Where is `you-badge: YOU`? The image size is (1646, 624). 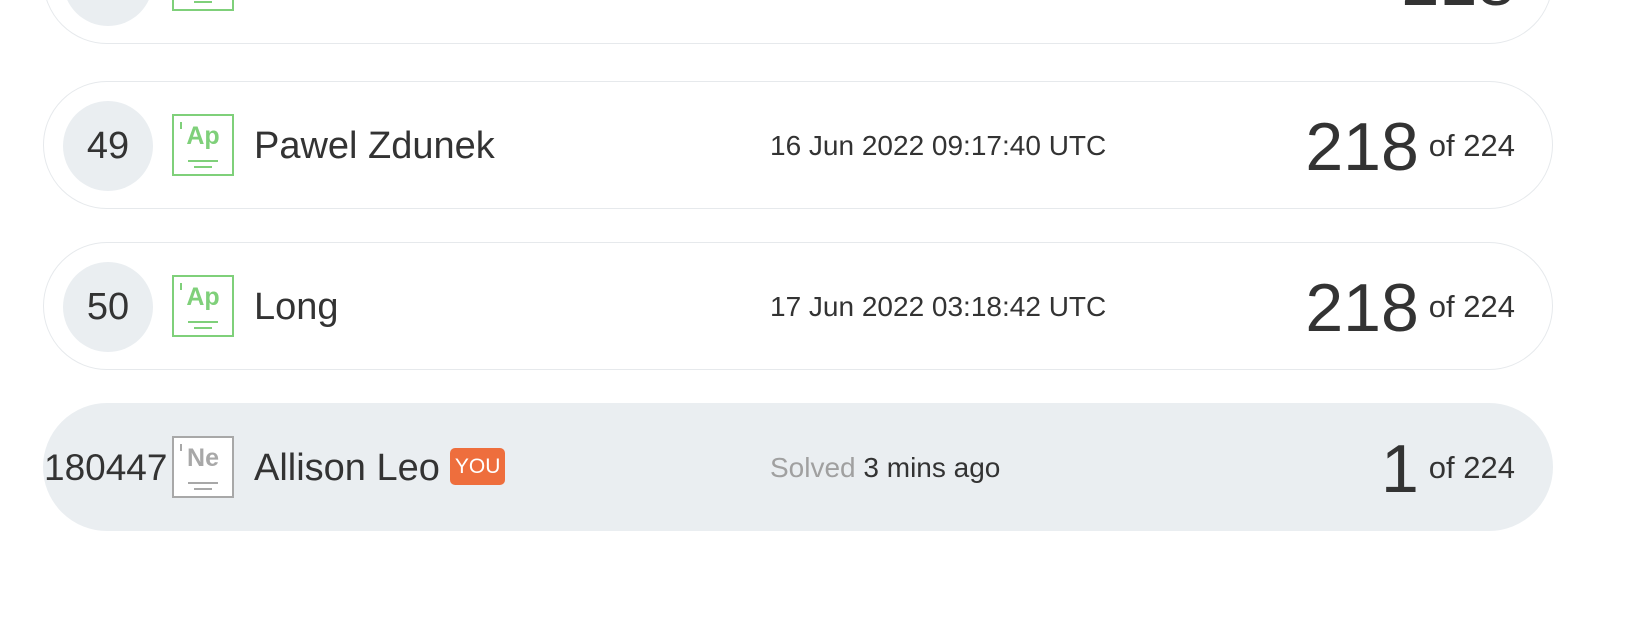
you-badge: YOU is located at coordinates (477, 467).